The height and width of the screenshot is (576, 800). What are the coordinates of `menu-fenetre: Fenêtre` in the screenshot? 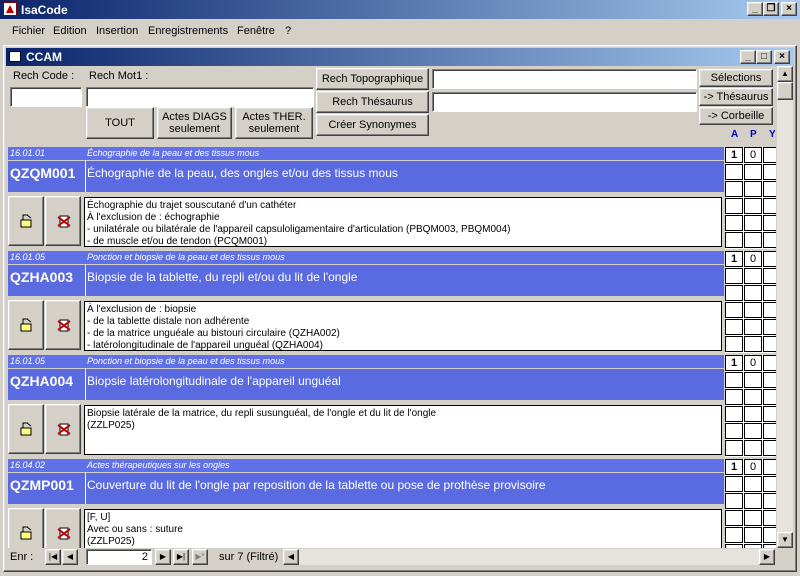 It's located at (256, 31).